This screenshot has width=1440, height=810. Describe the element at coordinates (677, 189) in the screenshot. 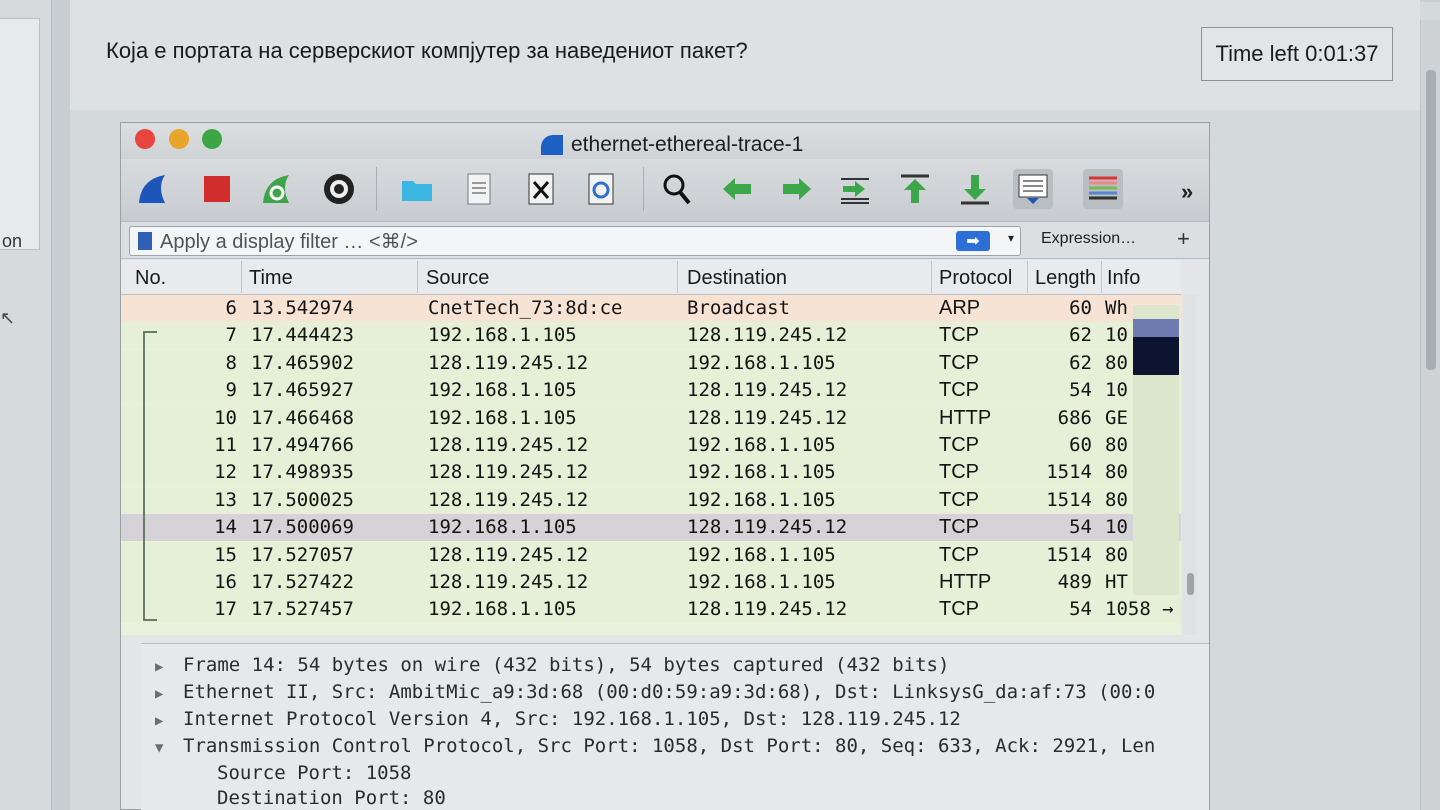

I see `find-icon` at that location.